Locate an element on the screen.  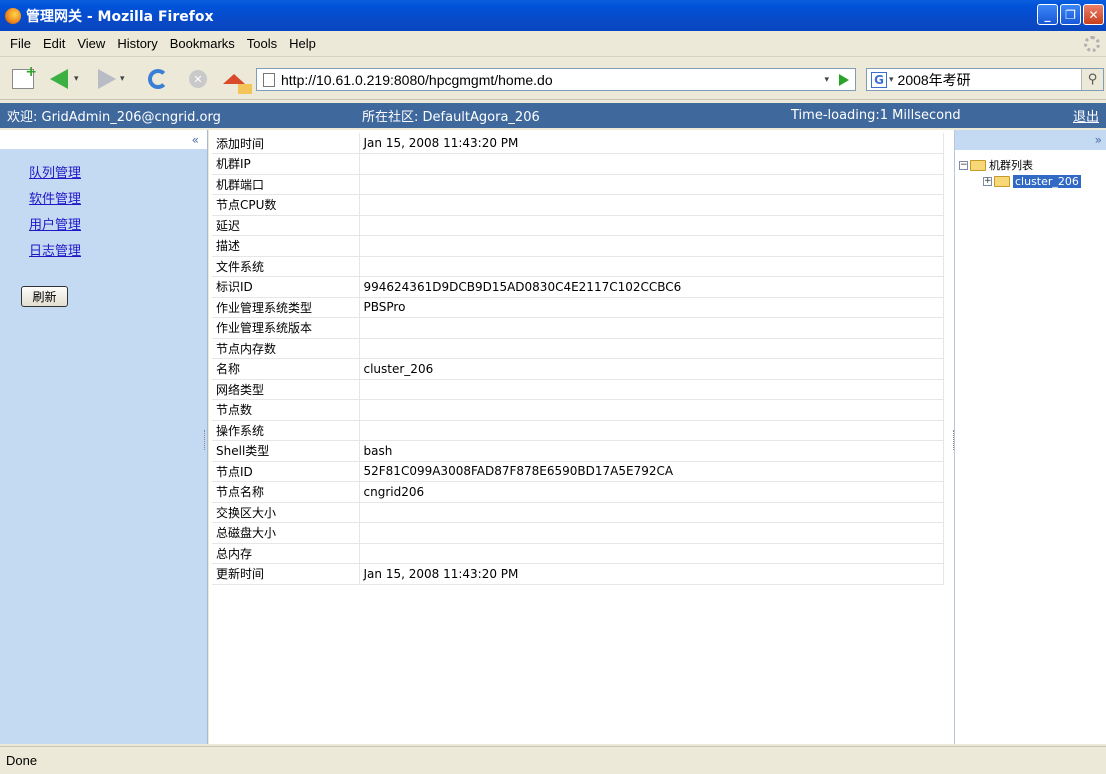
property-row: 添加时间 Jan 15, 2008 11:43:20 PM is located at coordinates (578, 143).